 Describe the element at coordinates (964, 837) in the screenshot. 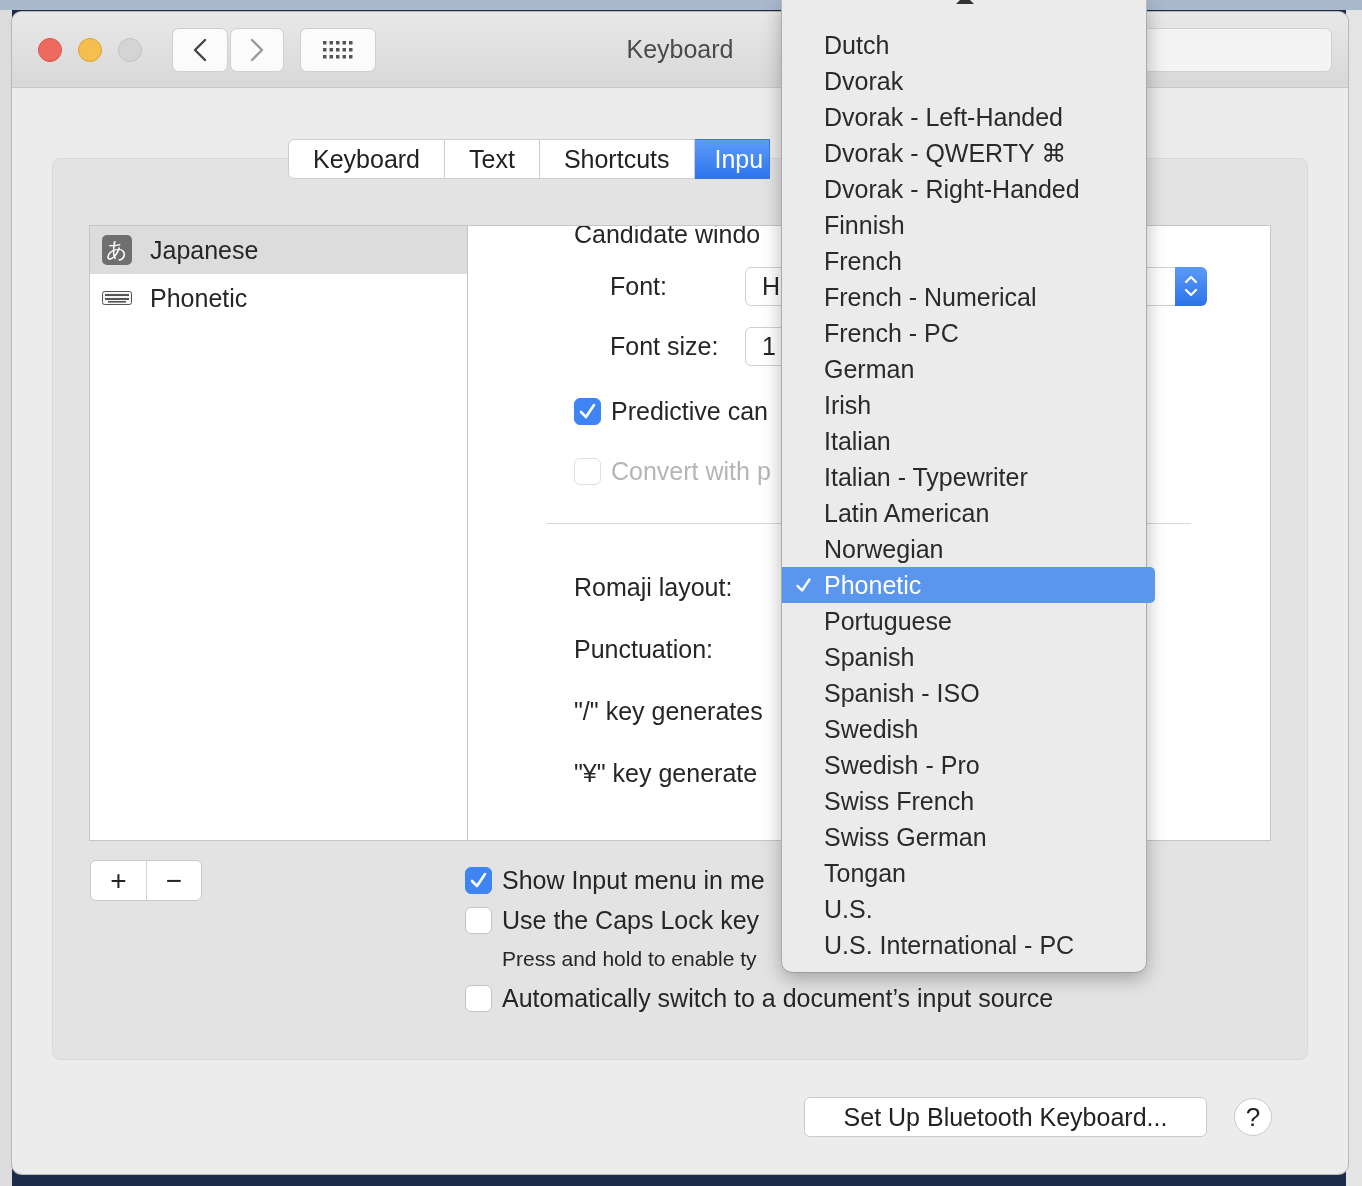

I see `menu-item: Swiss German` at that location.